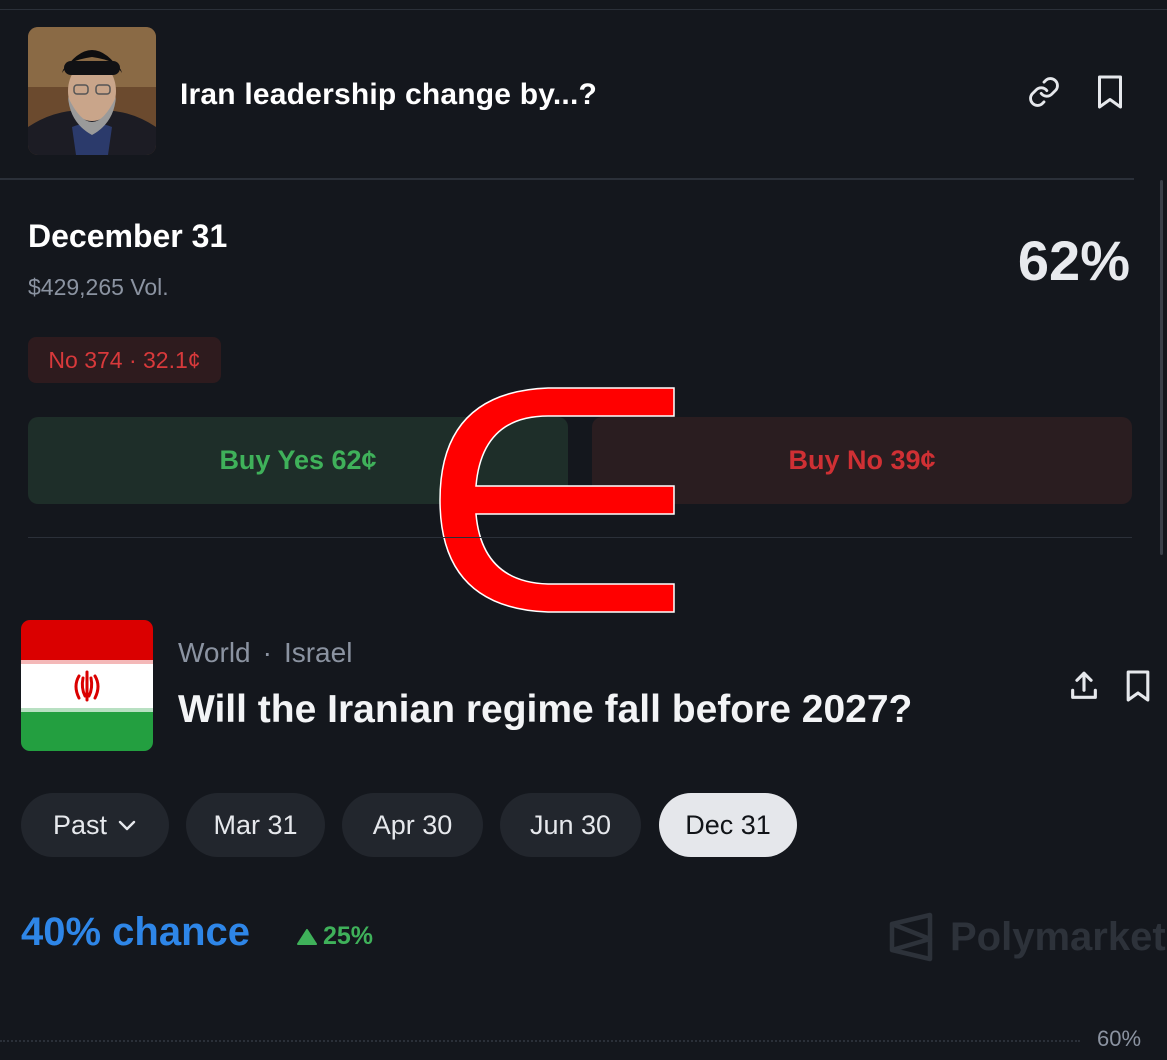 The height and width of the screenshot is (1060, 1167). I want to click on chart-gridline, so click(540, 1041).